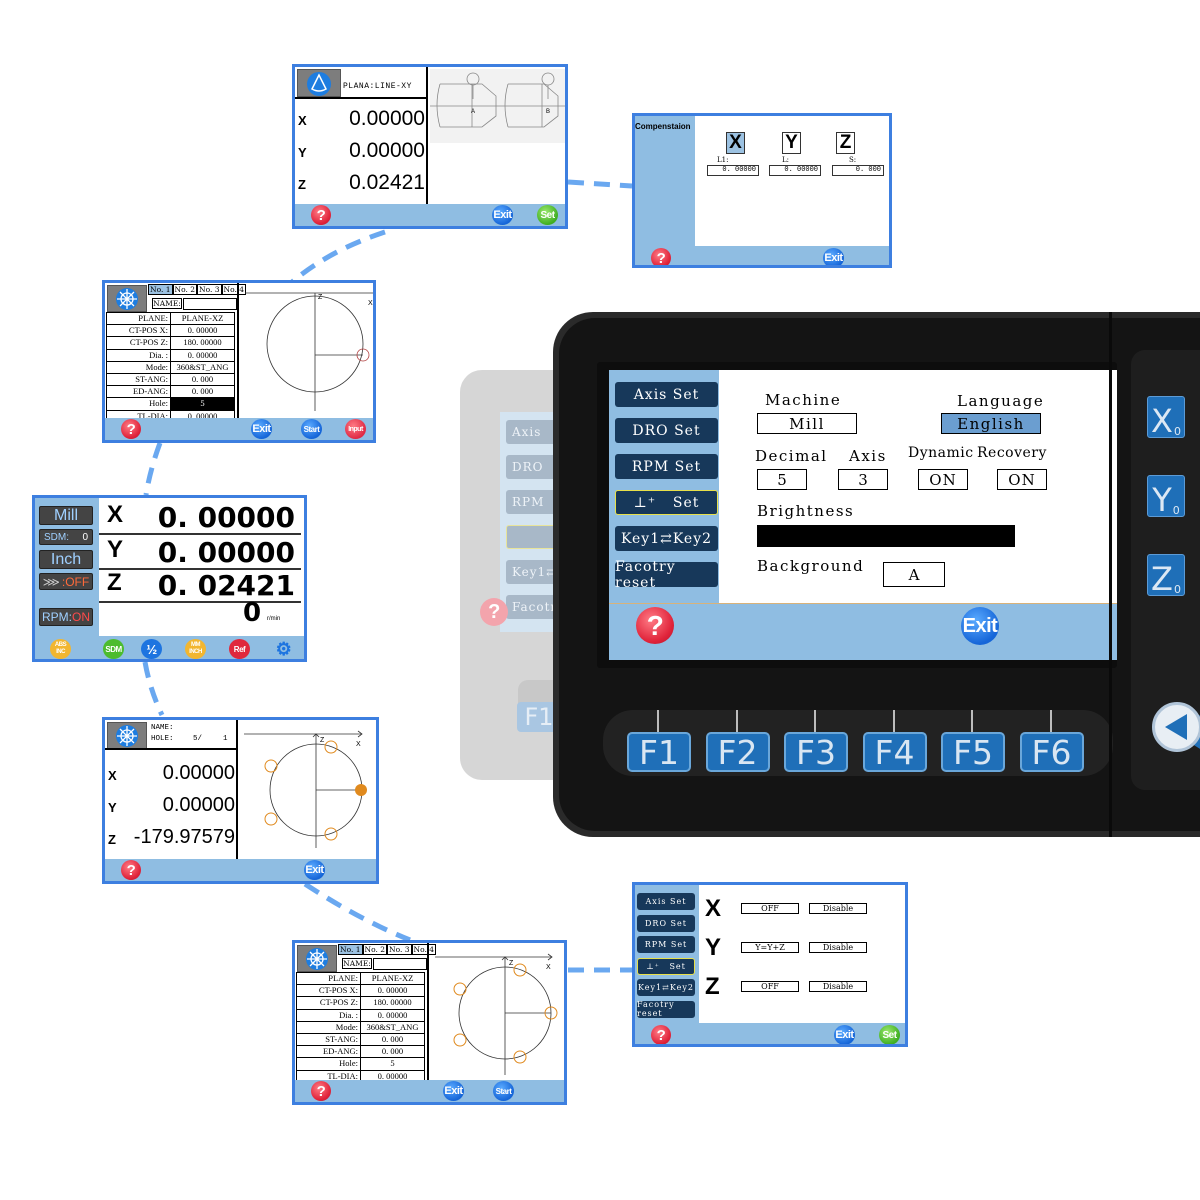  I want to click on param-row: PLANE: PLANE-XZ, so click(360, 978).